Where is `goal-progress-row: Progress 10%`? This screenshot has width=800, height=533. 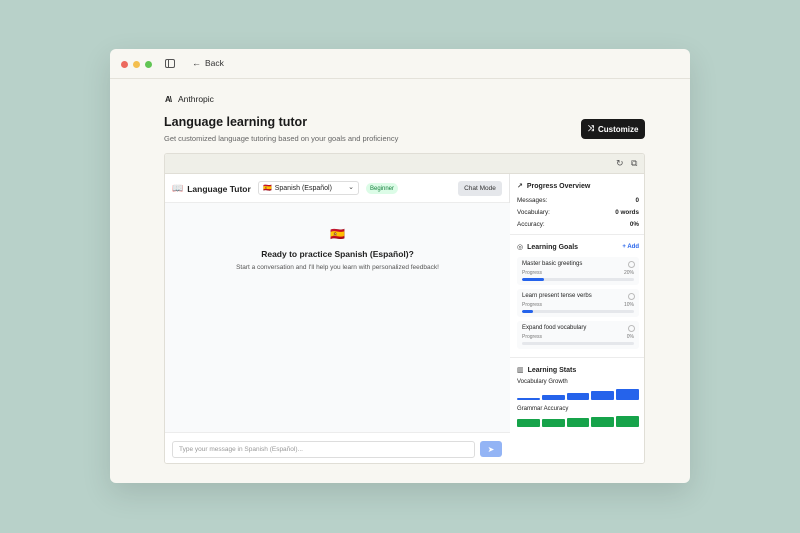
goal-progress-row: Progress 10% is located at coordinates (578, 305).